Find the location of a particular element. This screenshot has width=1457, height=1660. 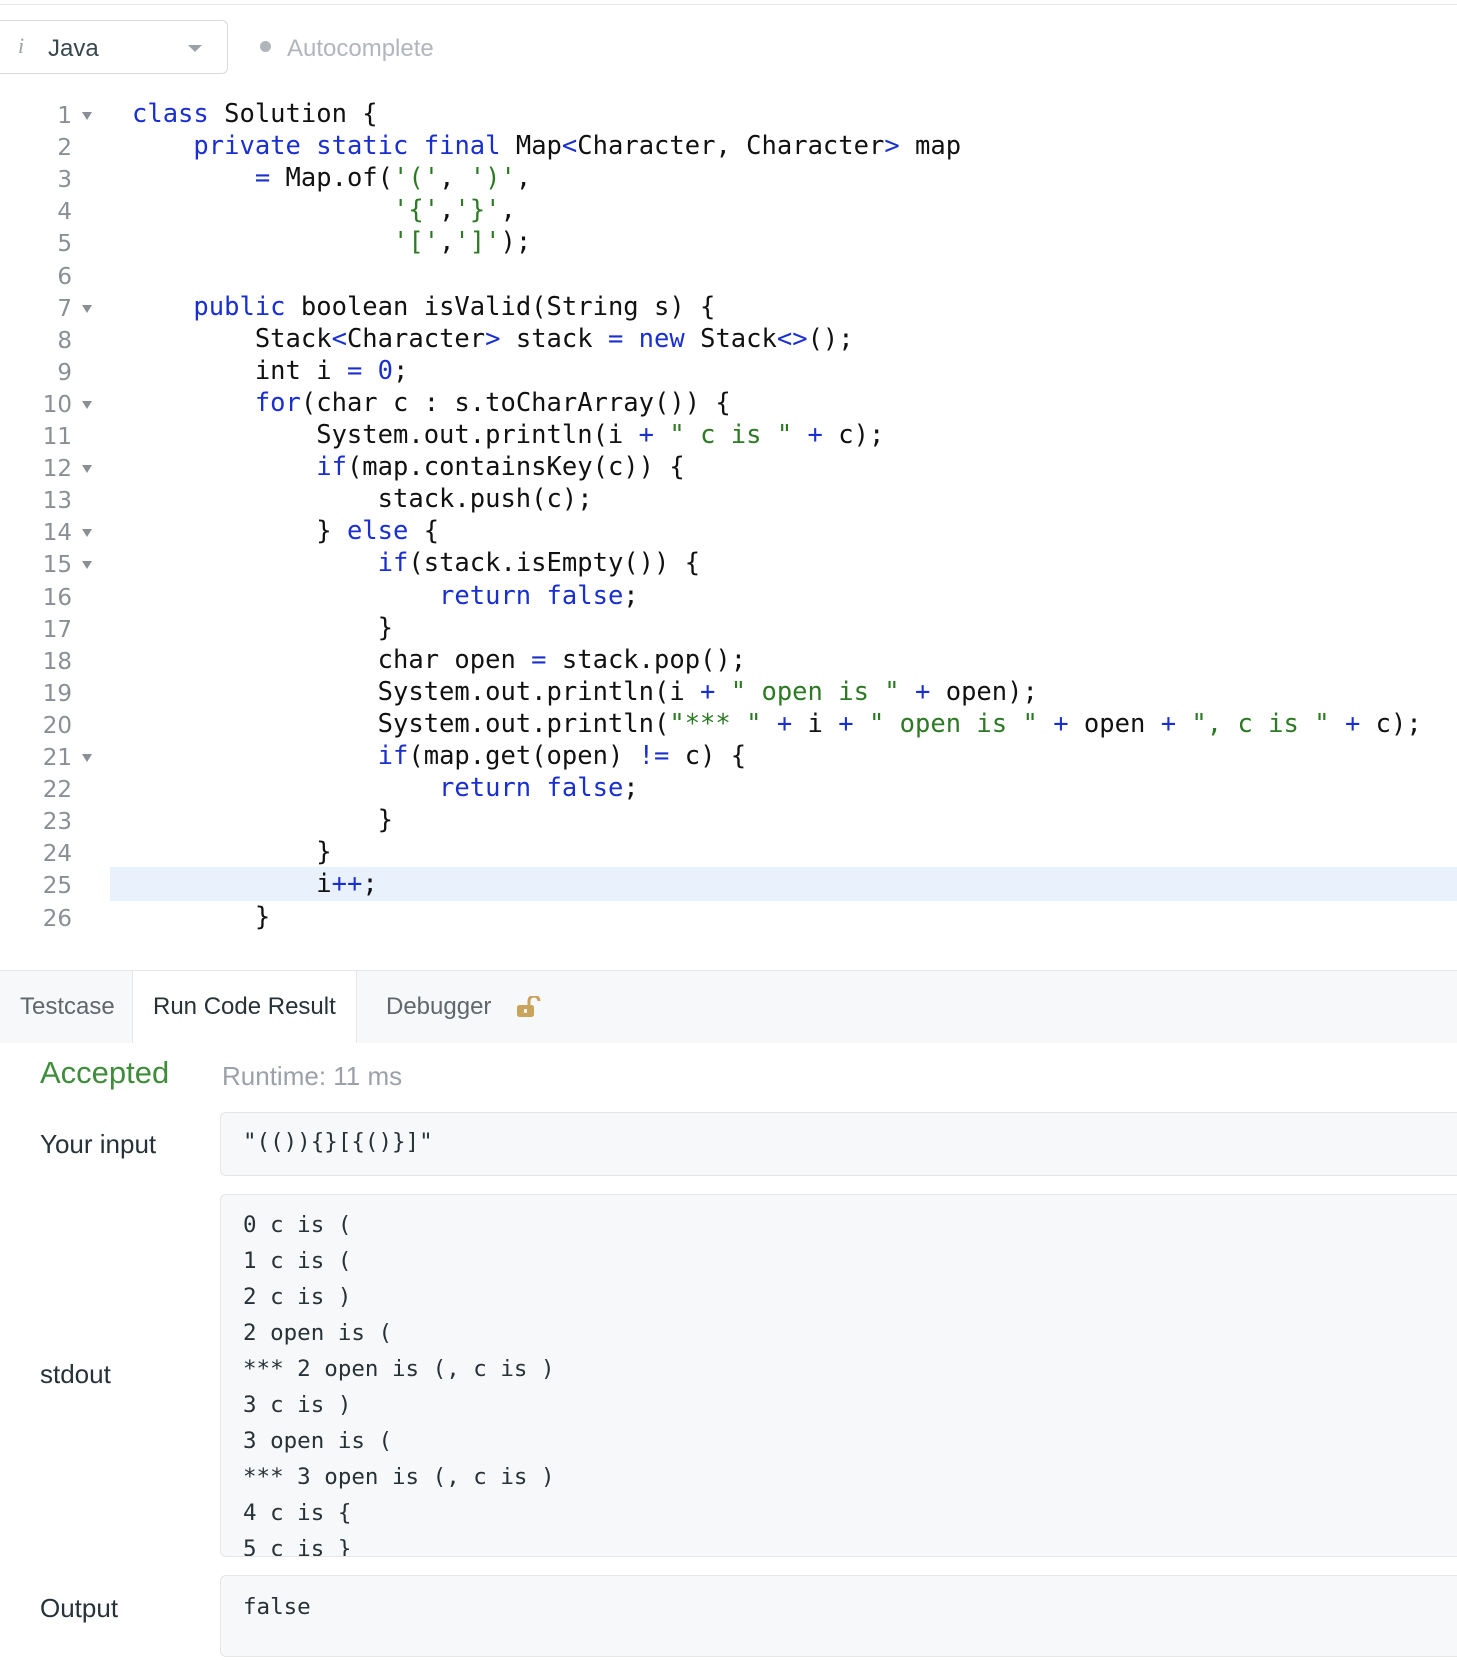

output-box: false is located at coordinates (838, 1616).